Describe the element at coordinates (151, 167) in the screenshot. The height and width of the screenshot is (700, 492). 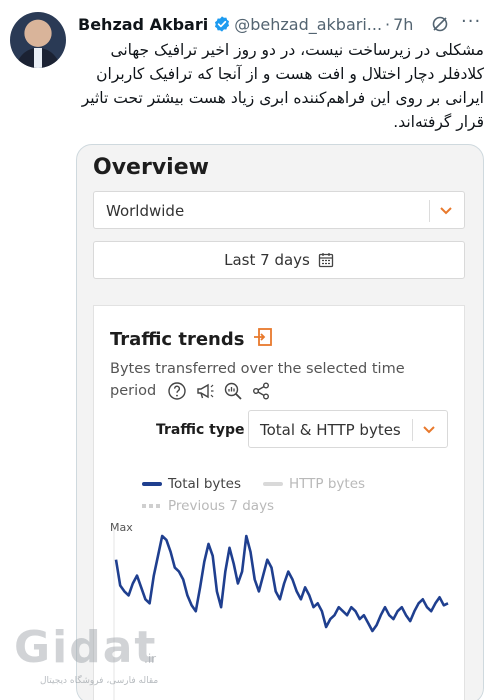
I see `overview-title: Overview` at that location.